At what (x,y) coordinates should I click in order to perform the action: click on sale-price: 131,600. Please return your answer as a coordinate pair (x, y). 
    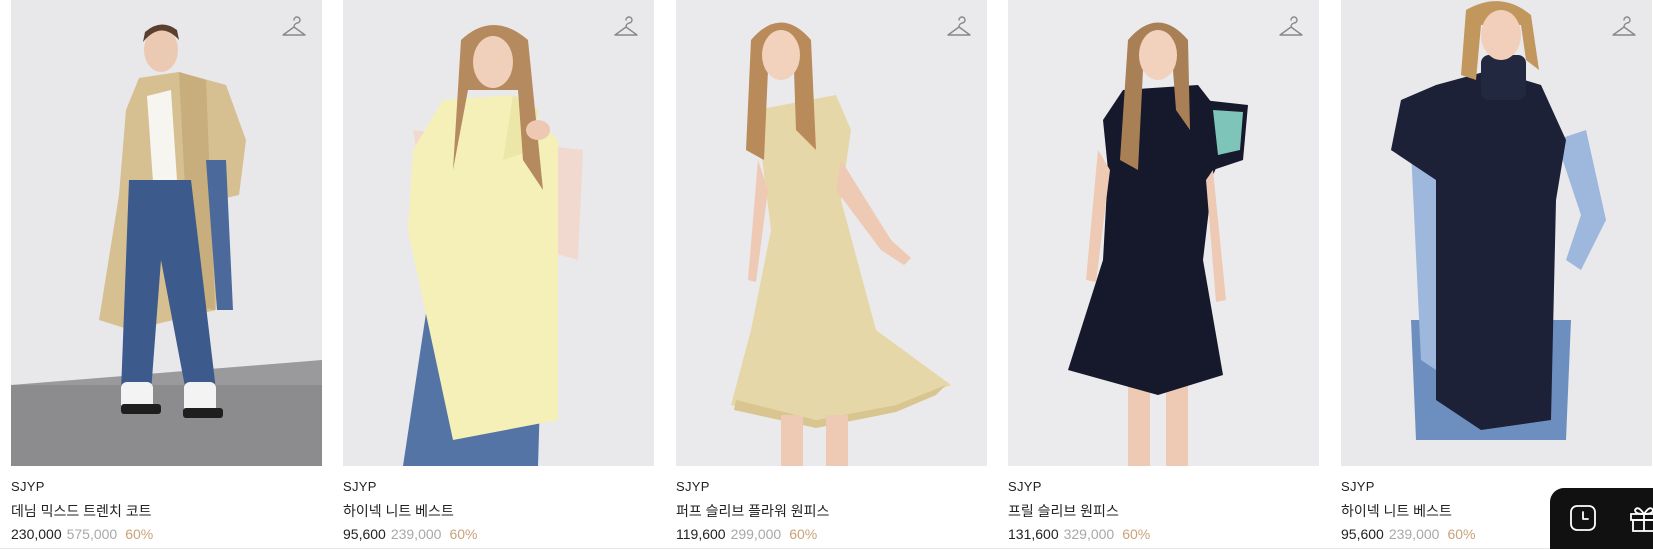
    Looking at the image, I should click on (1033, 534).